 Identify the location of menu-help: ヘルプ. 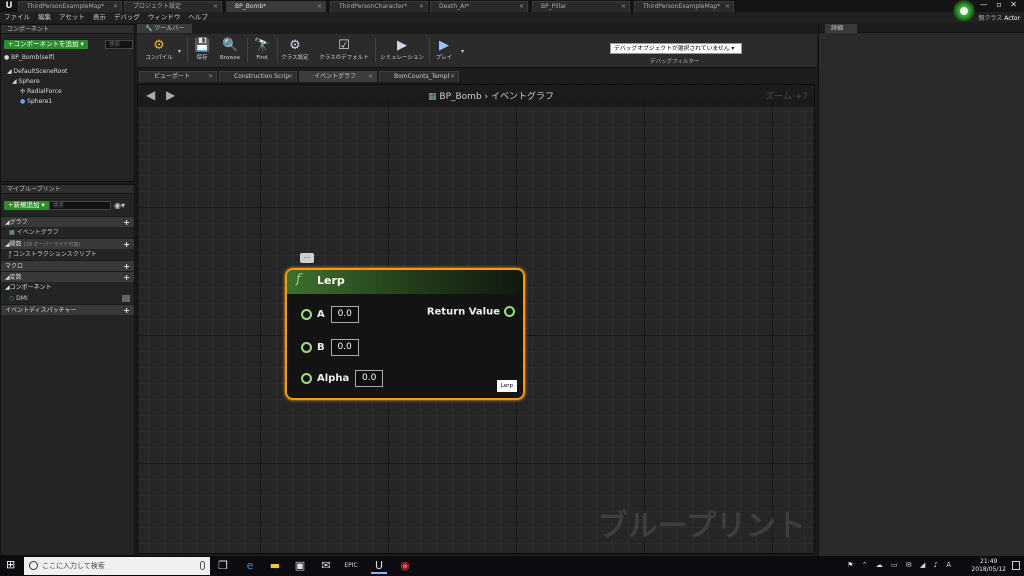
(198, 17).